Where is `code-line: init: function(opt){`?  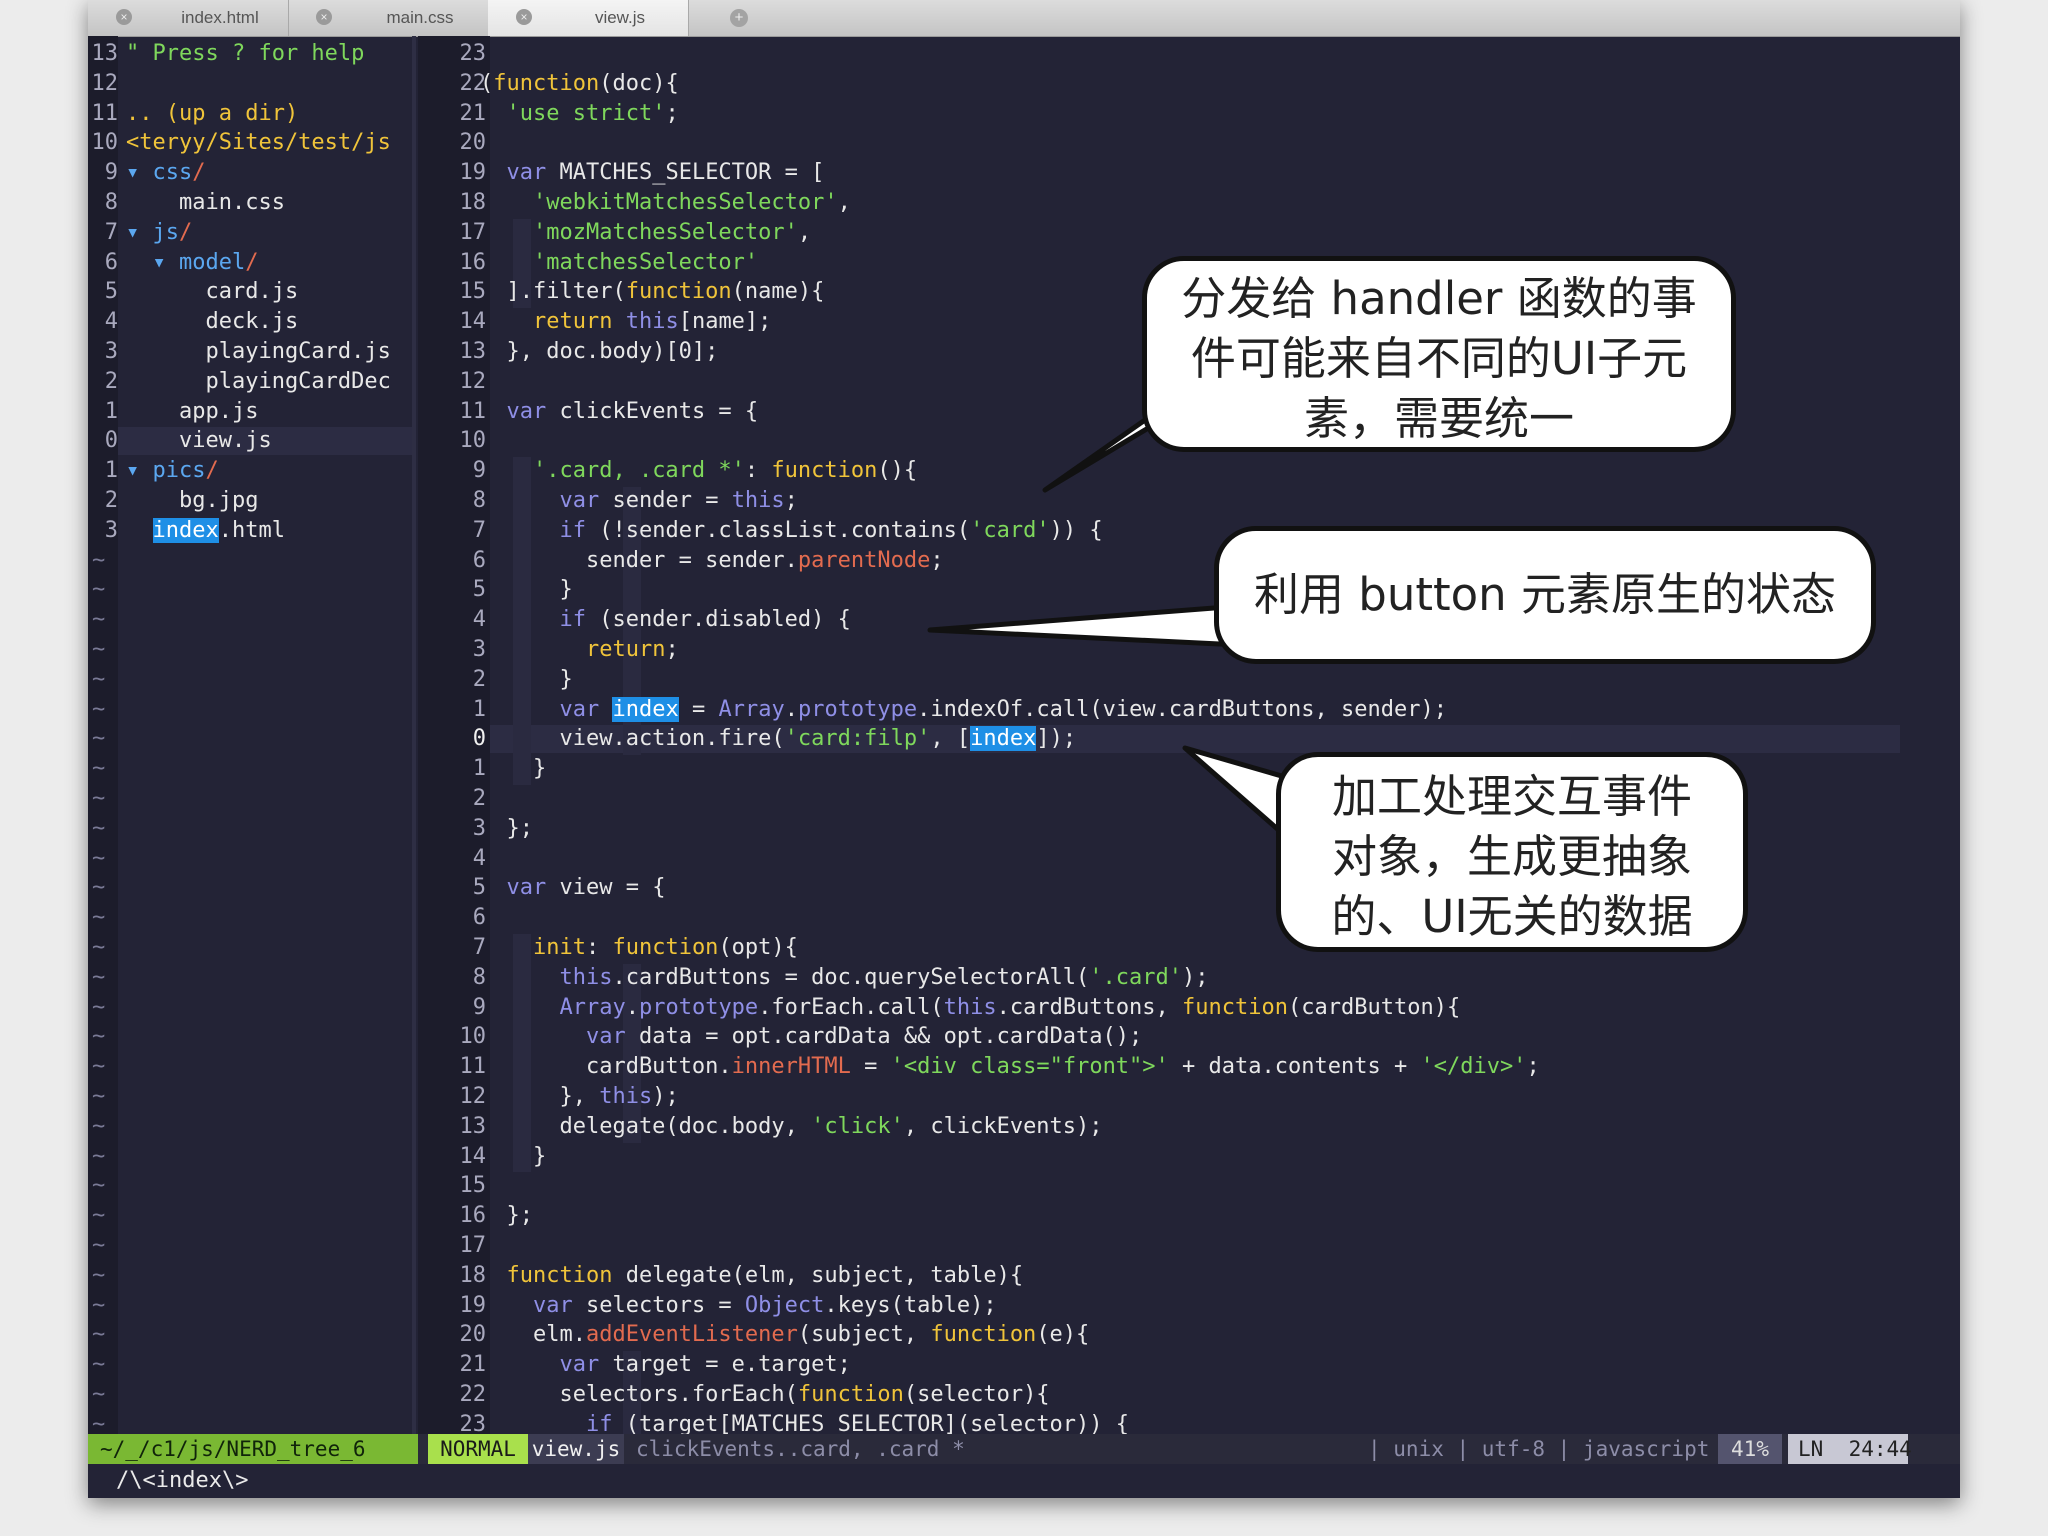
code-line: init: function(opt){ is located at coordinates (639, 948).